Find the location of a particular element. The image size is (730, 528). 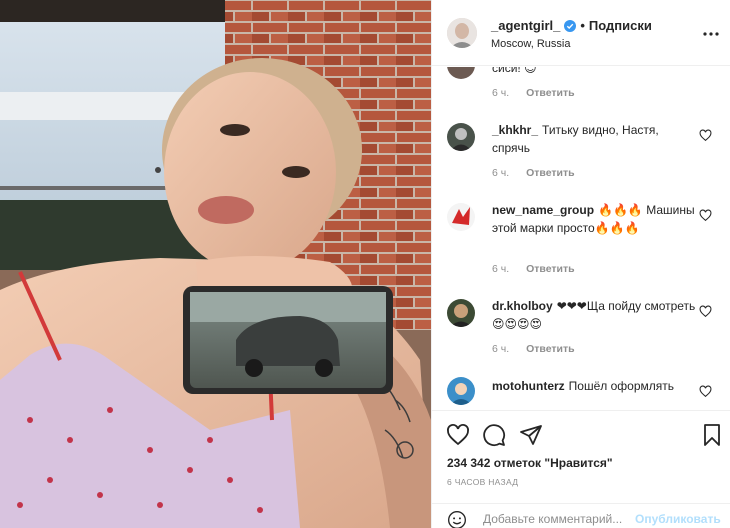

commenter-username: motohunterz is located at coordinates (528, 386).